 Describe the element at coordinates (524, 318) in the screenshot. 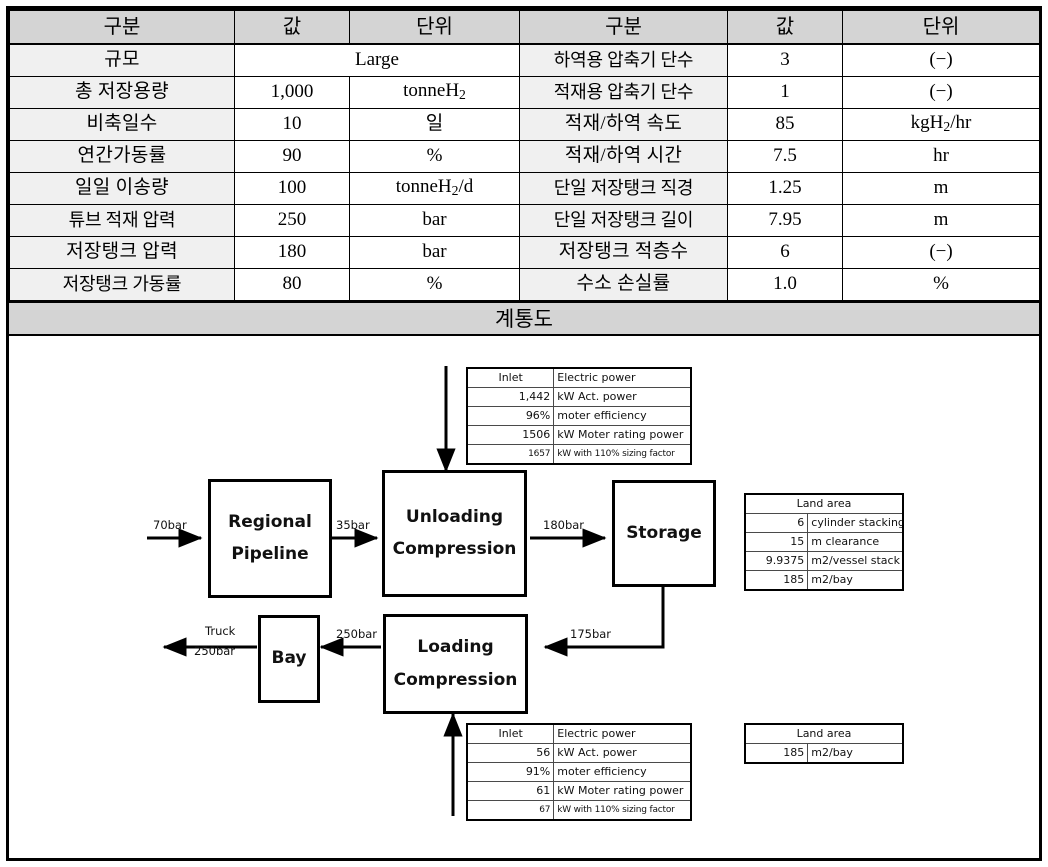

I see `diagram-section-title: 계통도` at that location.